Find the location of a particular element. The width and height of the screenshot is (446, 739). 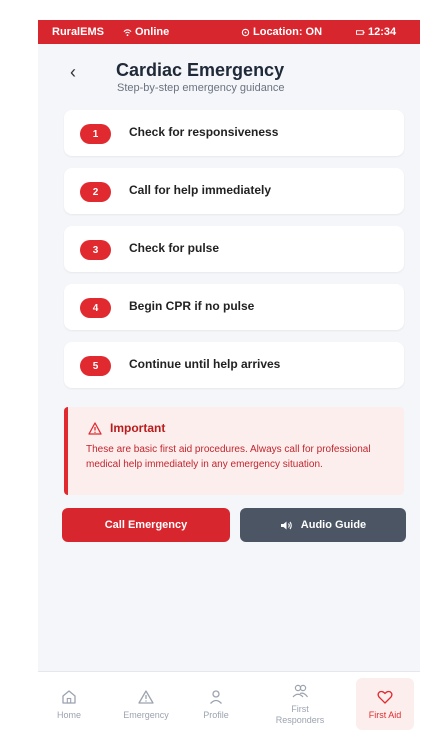

audio-guide-button: Audio Guide is located at coordinates (323, 525).